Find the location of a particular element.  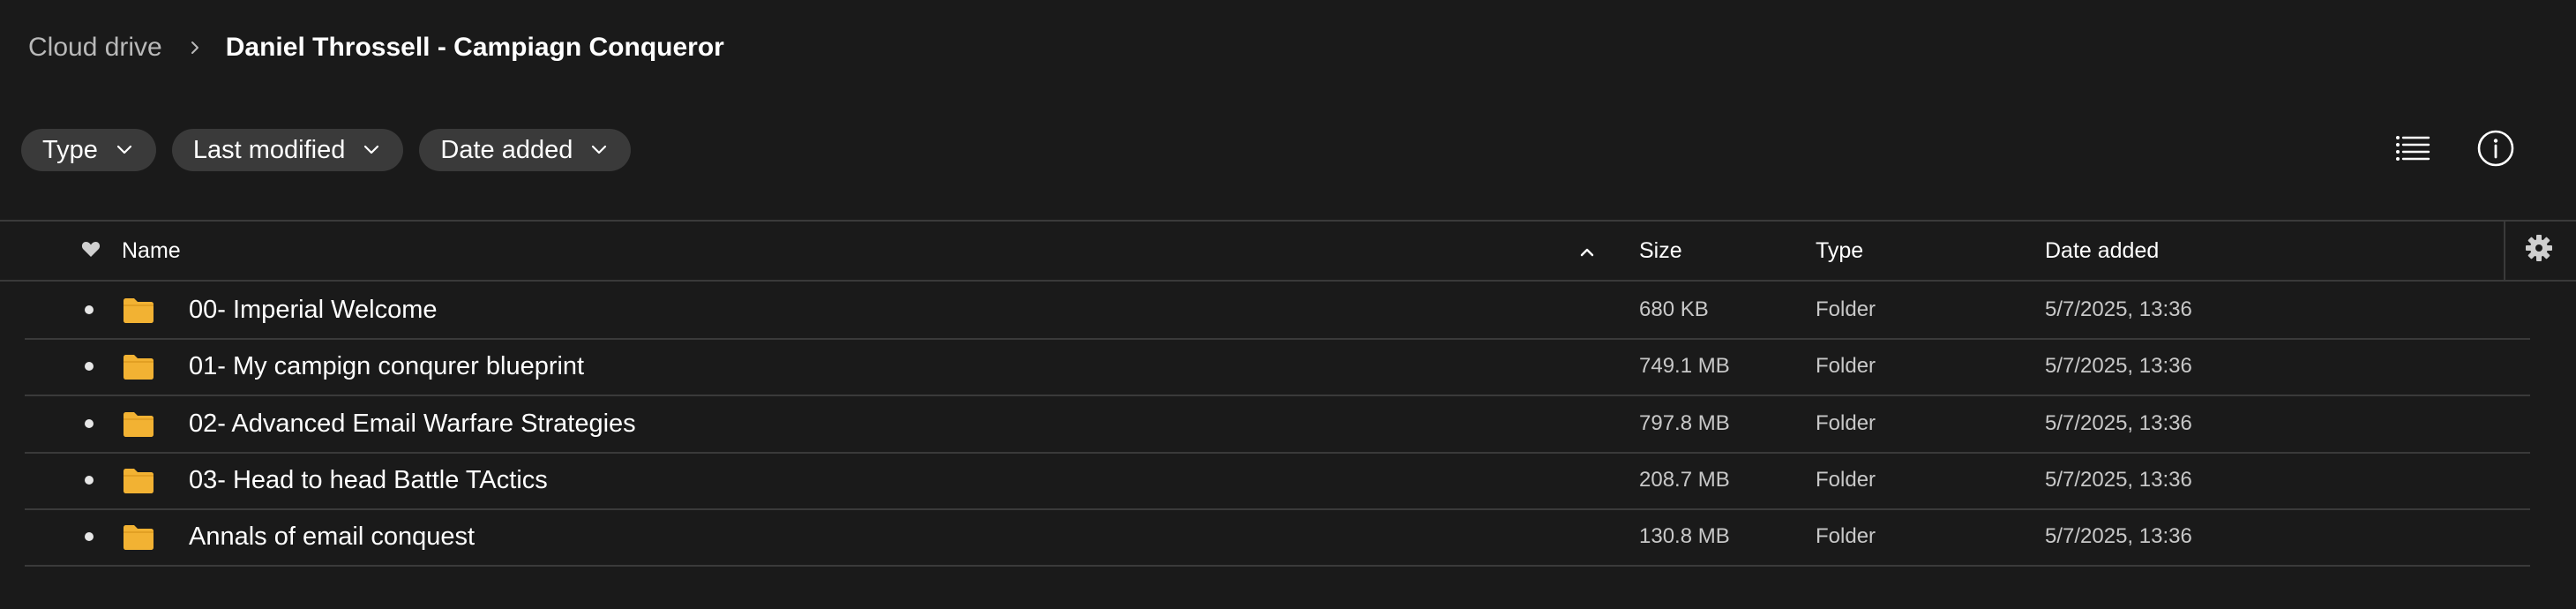

filter-last-modified-button: Last modified is located at coordinates (288, 150).